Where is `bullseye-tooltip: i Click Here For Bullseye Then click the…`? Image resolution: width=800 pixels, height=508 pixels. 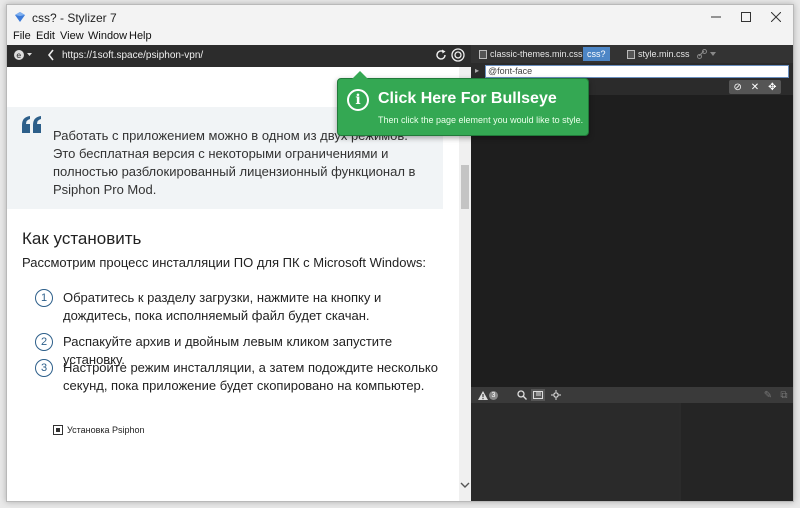 bullseye-tooltip: i Click Here For Bullseye Then click the… is located at coordinates (463, 103).